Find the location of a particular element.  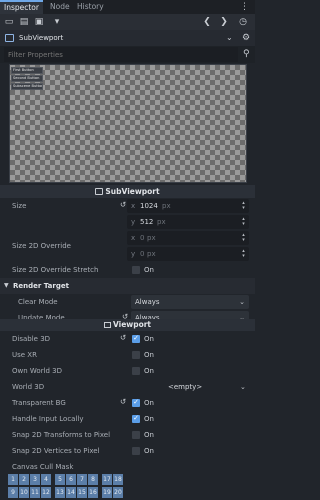

prop-size: Size ↺ x 1024 px ▴ ▾ is located at coordinates (127, 206).